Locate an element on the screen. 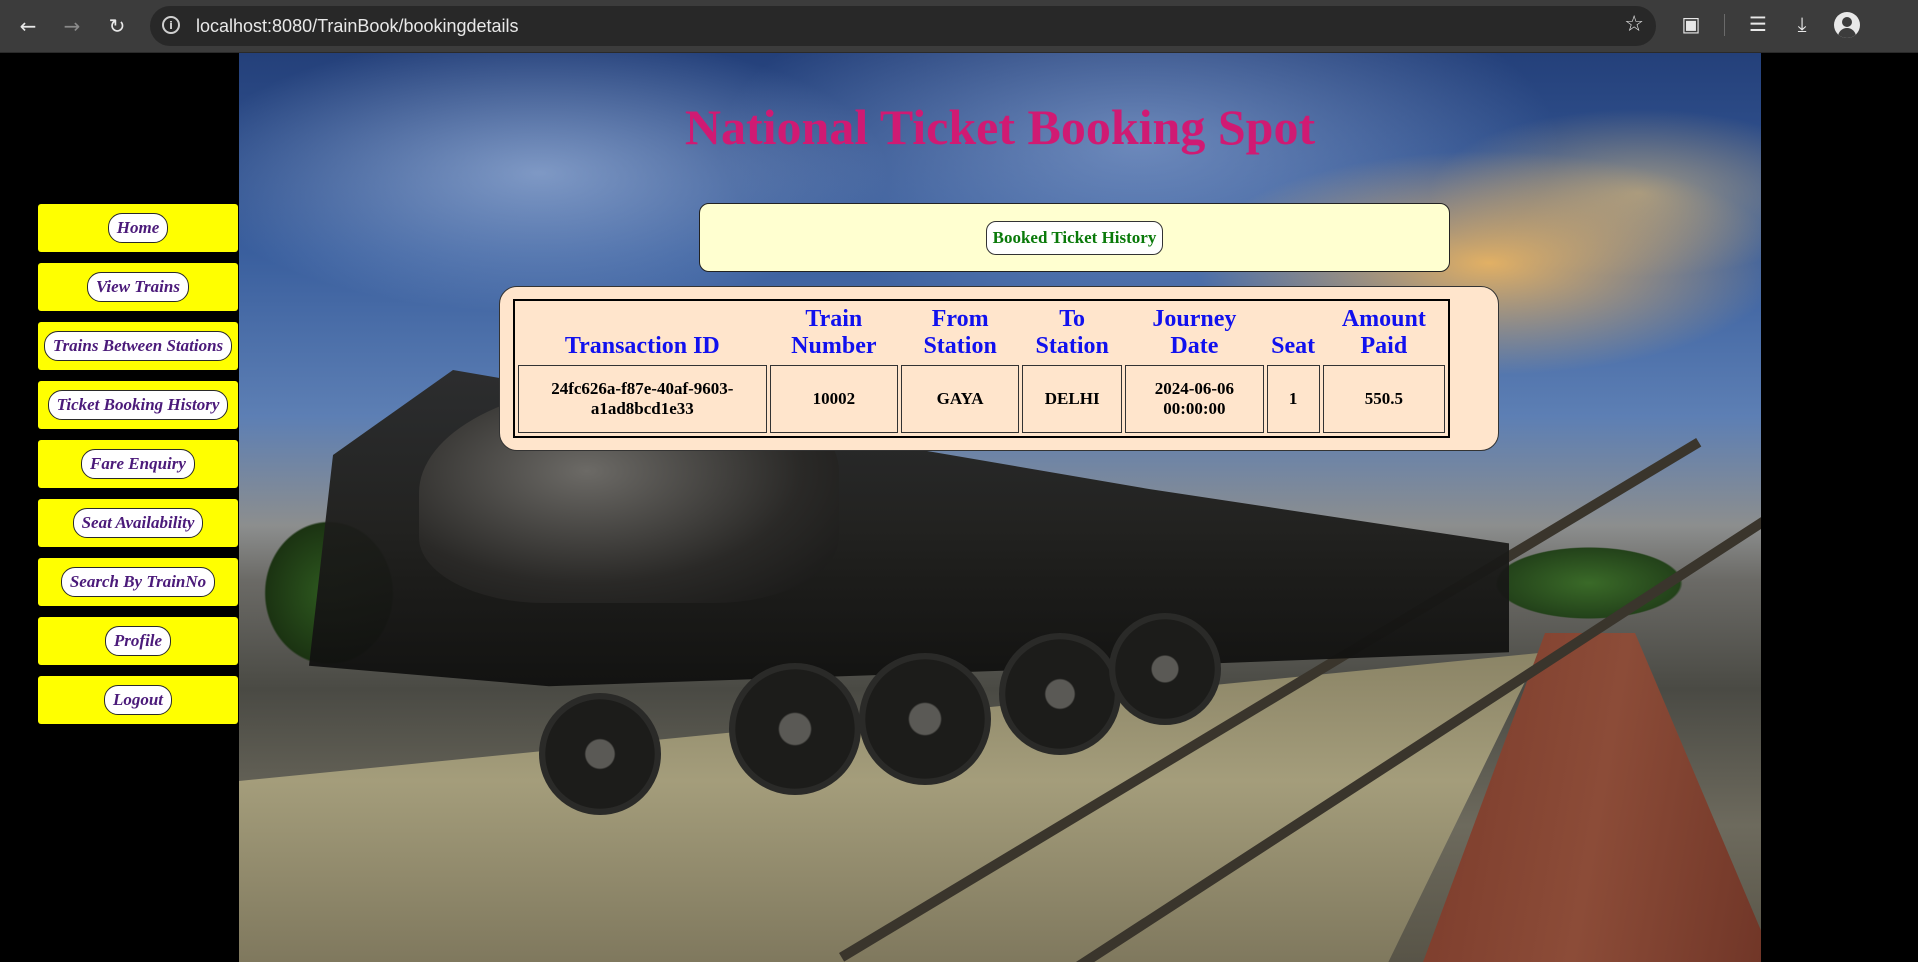 This screenshot has height=962, width=1918. profile-icon is located at coordinates (1847, 25).